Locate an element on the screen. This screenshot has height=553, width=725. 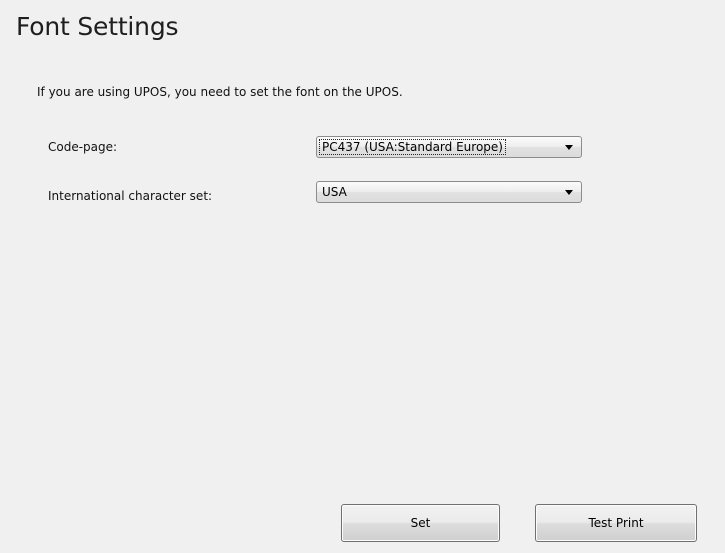
code-page-select: PC437 (USA:Standard Europe) is located at coordinates (449, 147).